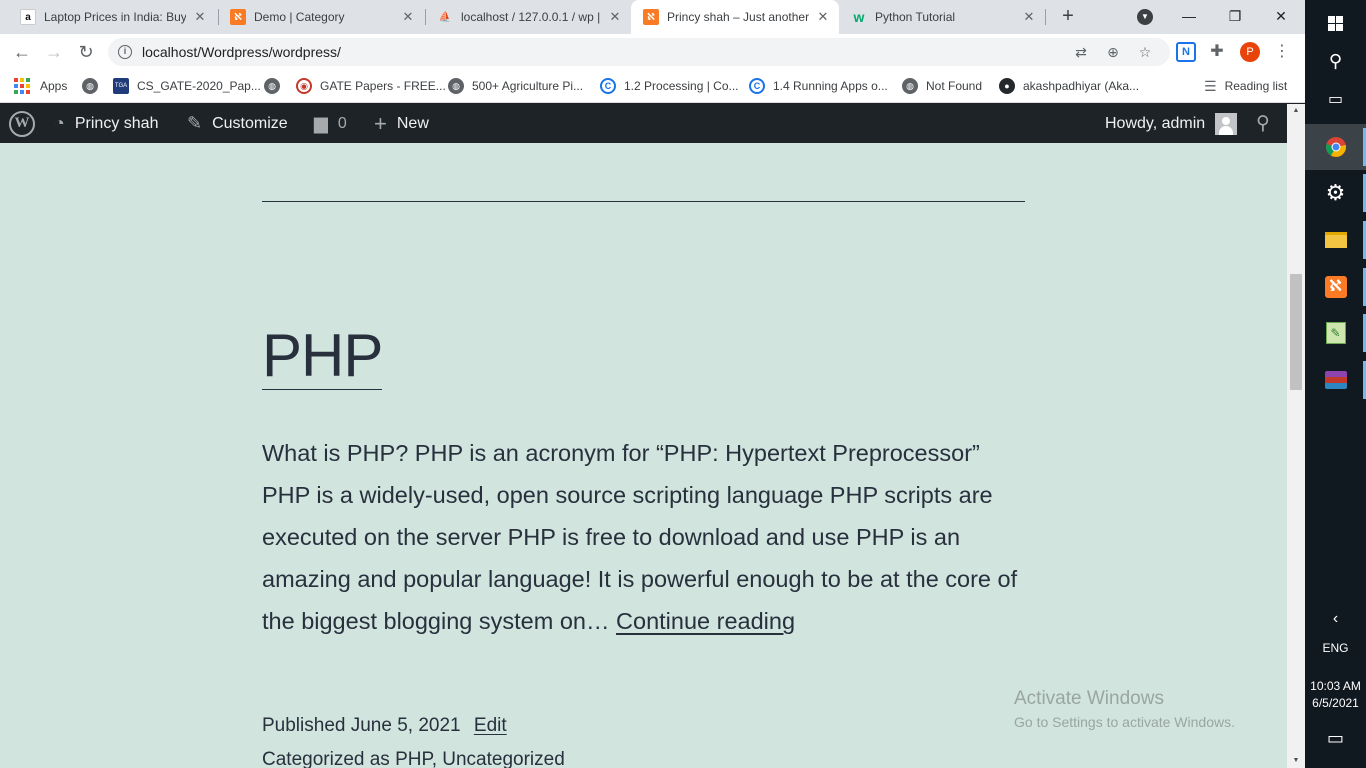 Image resolution: width=1366 pixels, height=768 pixels. I want to click on site-name: Princy shah, so click(116, 123).